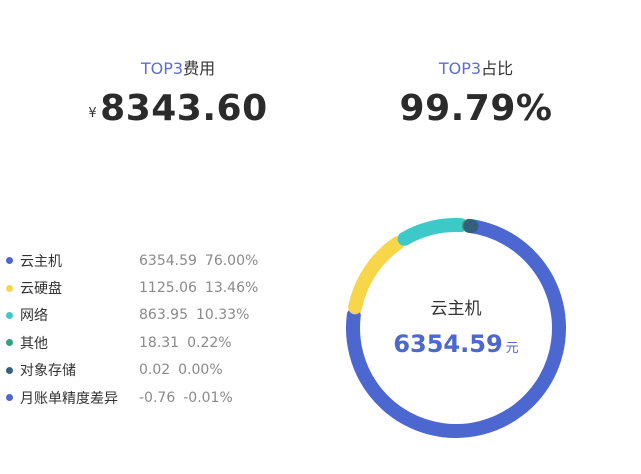 The height and width of the screenshot is (474, 641). I want to click on legend-item-name: 网络, so click(34, 316).